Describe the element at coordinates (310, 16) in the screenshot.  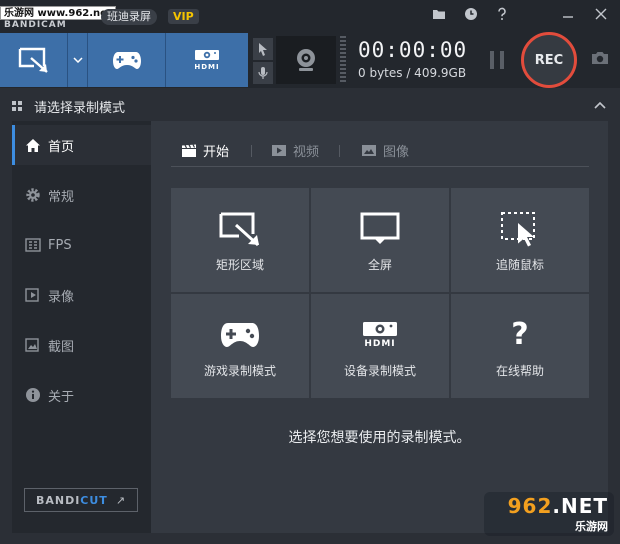
I see `title-bar: 乐游网 www.962.net BANDICAM 班迪录屏 VIP` at that location.